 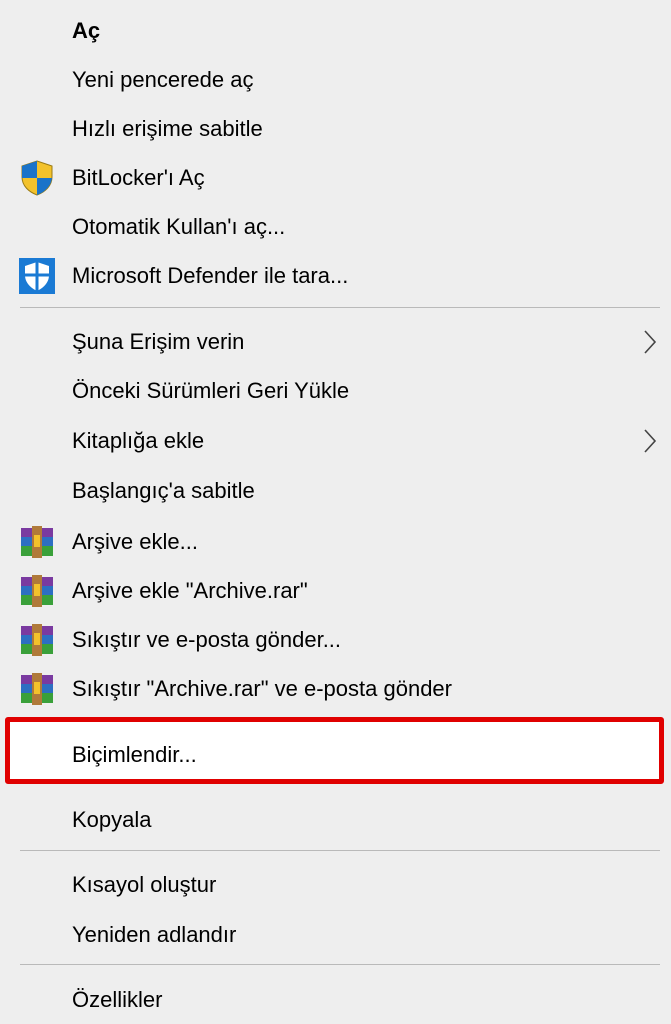 I want to click on menu-item-label: Kısayol oluştur, so click(x=144, y=884).